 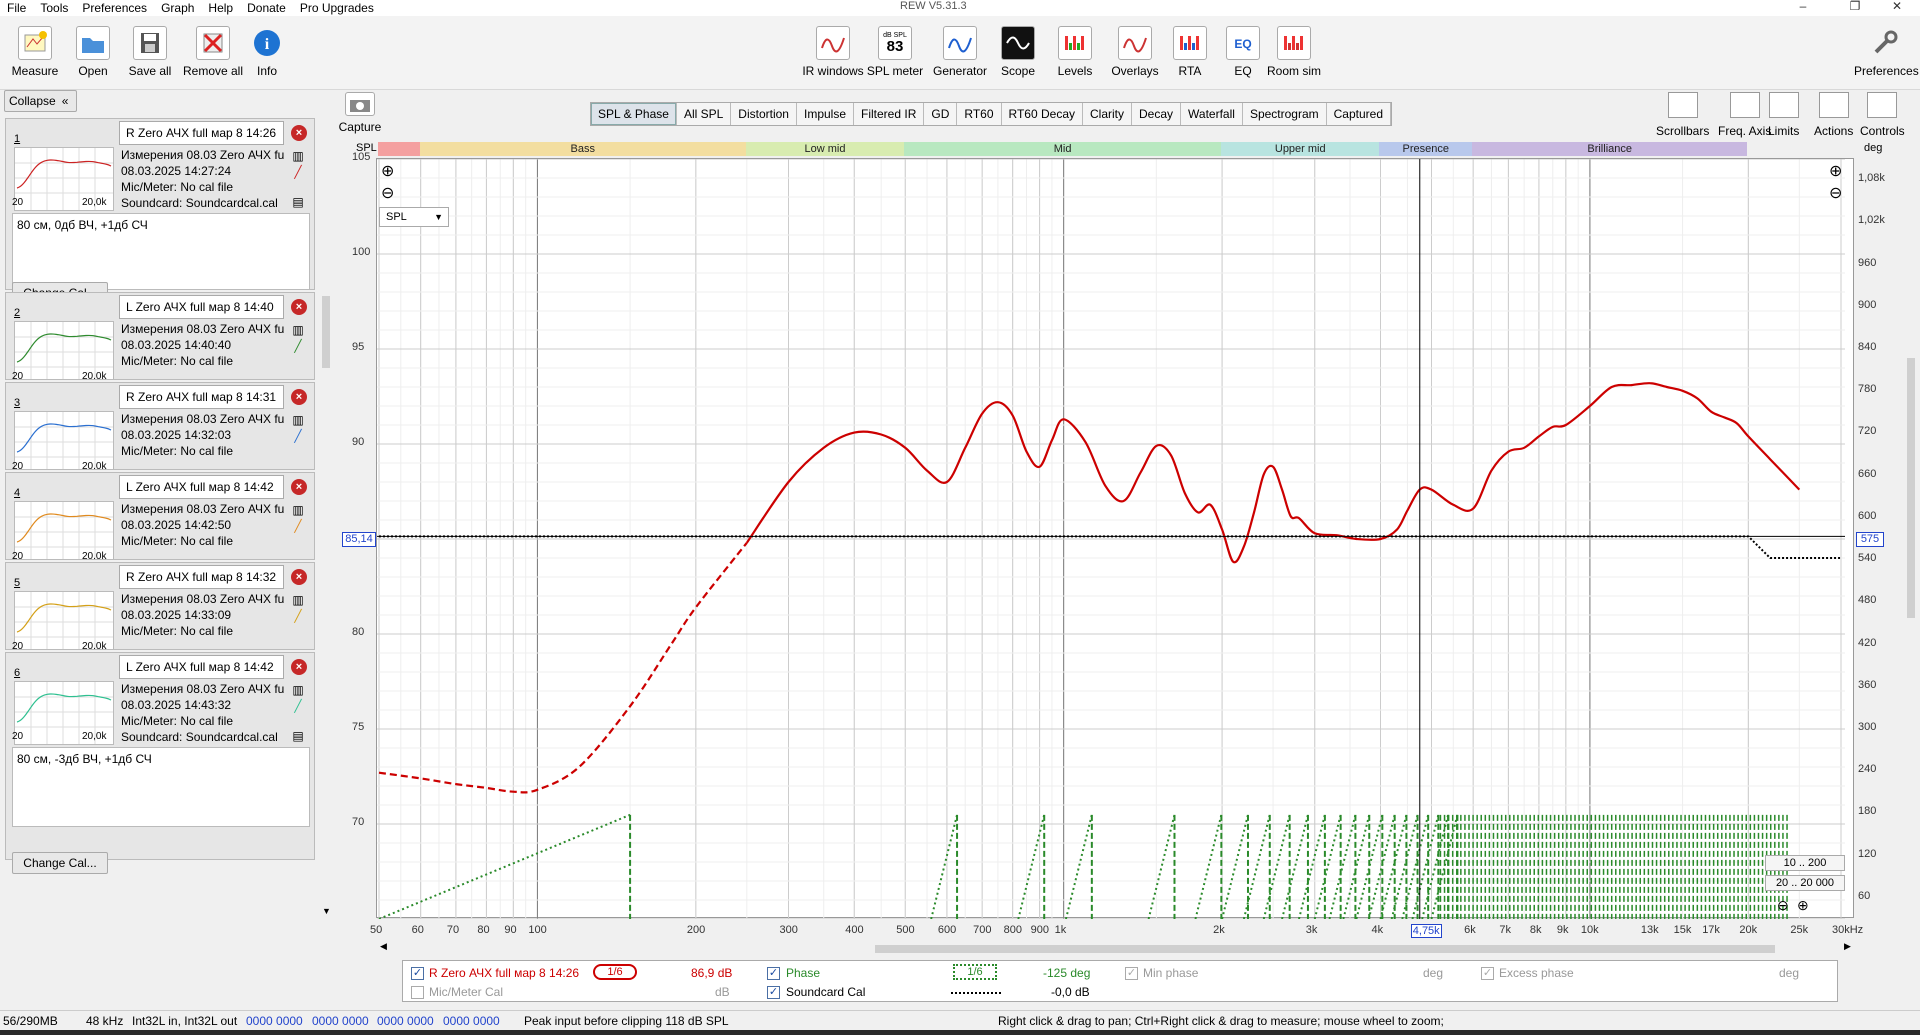 I want to click on info-button: i Info, so click(x=267, y=52).